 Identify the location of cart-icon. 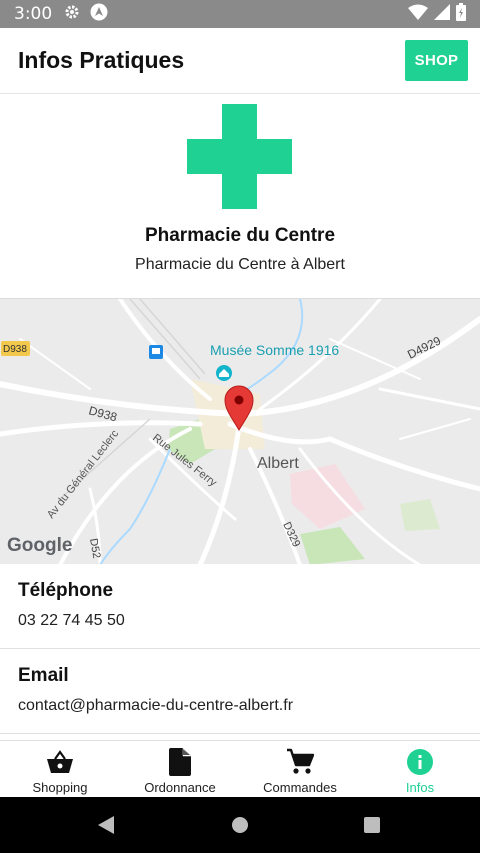
(300, 762).